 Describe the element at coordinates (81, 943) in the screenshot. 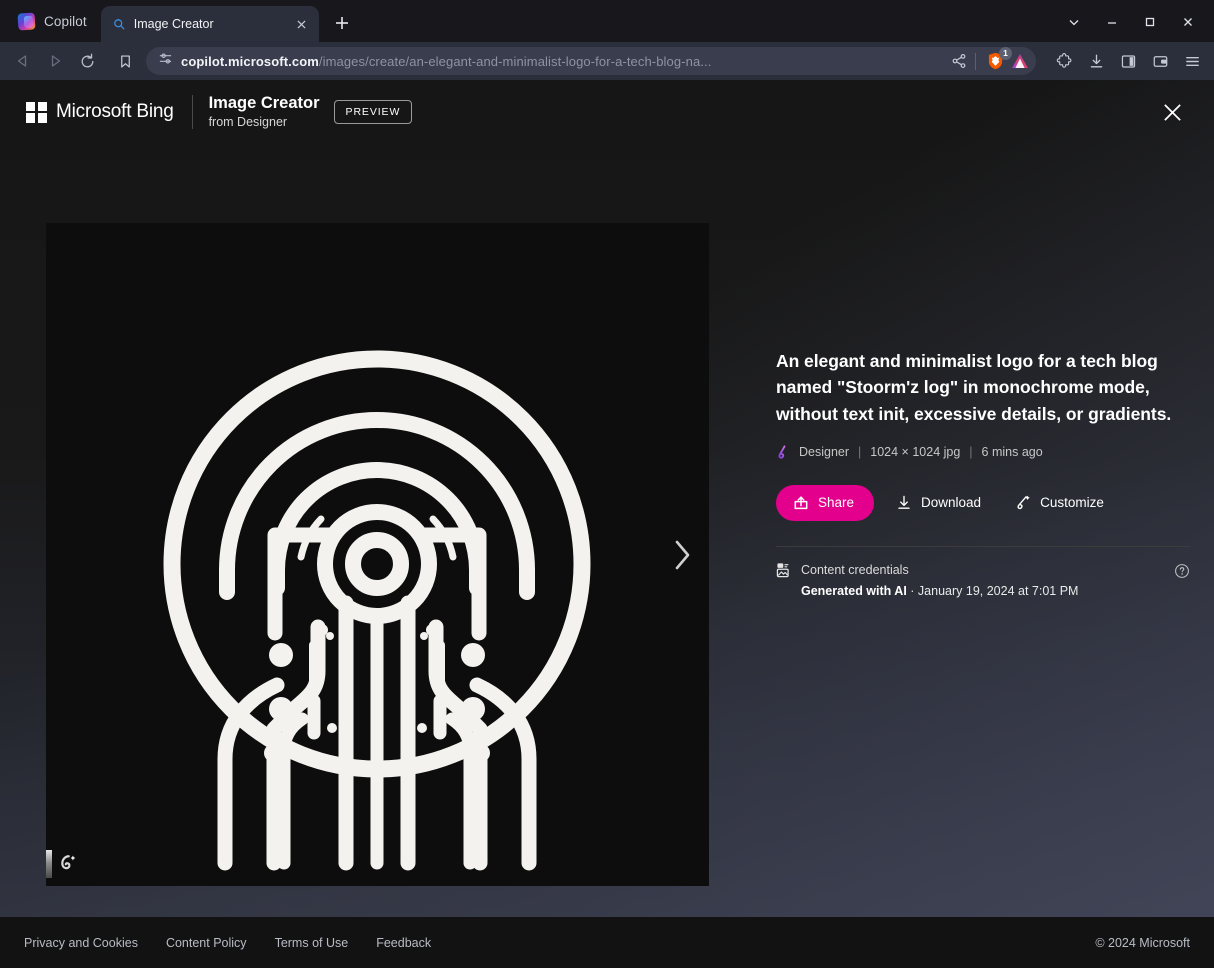

I see `footer-link-privacy: Privacy and Cookies` at that location.